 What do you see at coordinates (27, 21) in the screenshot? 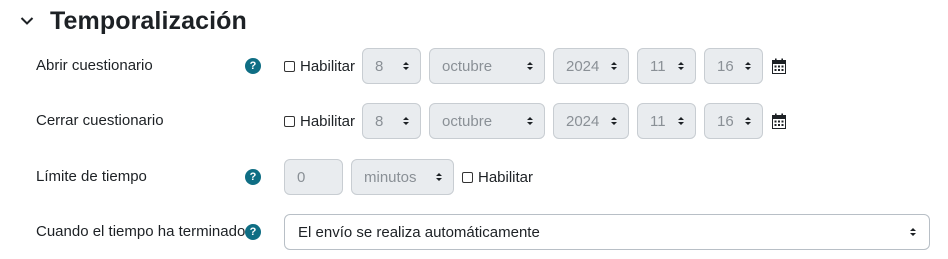
I see `chevron-down-icon` at bounding box center [27, 21].